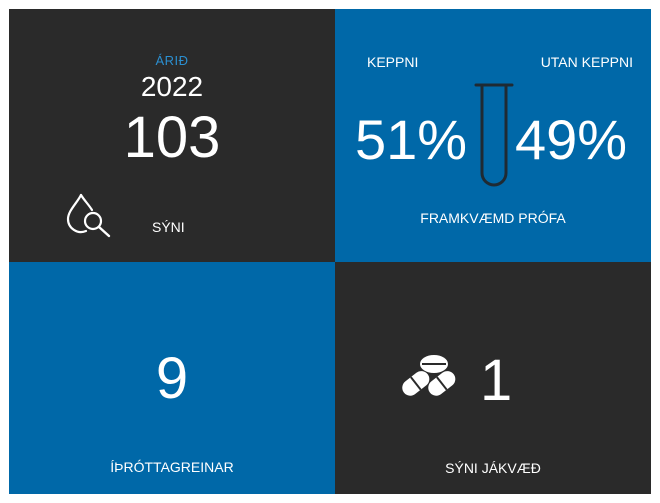 Image resolution: width=660 pixels, height=503 pixels. What do you see at coordinates (586, 62) in the screenshot?
I see `out-of-competition-label: UTAN KEPPNI` at bounding box center [586, 62].